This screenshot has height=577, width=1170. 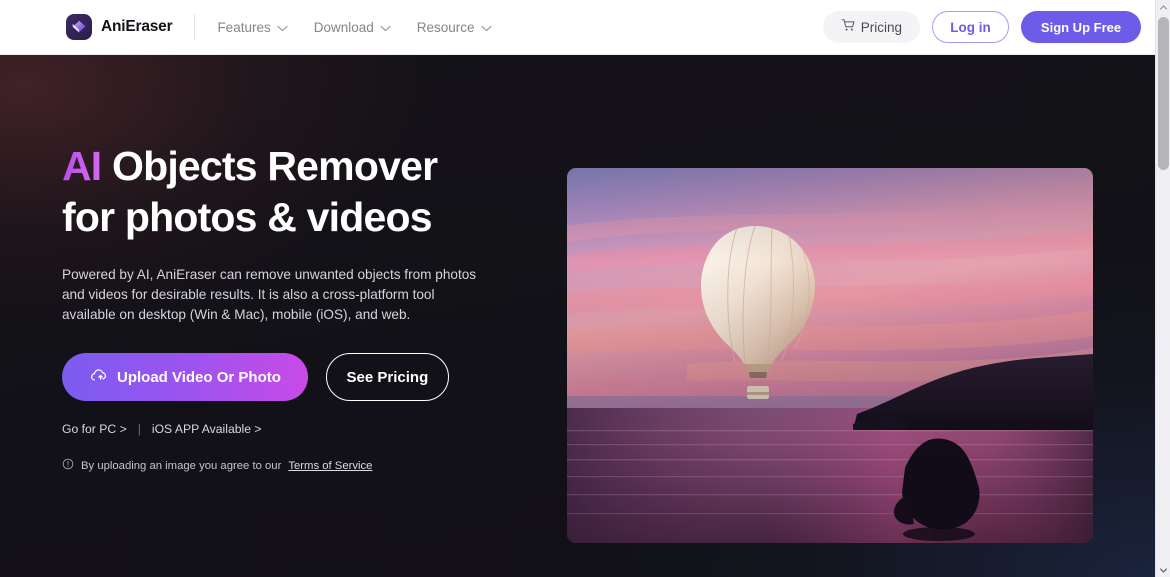 What do you see at coordinates (94, 429) in the screenshot?
I see `go-for-pc-link: Go for PC >` at bounding box center [94, 429].